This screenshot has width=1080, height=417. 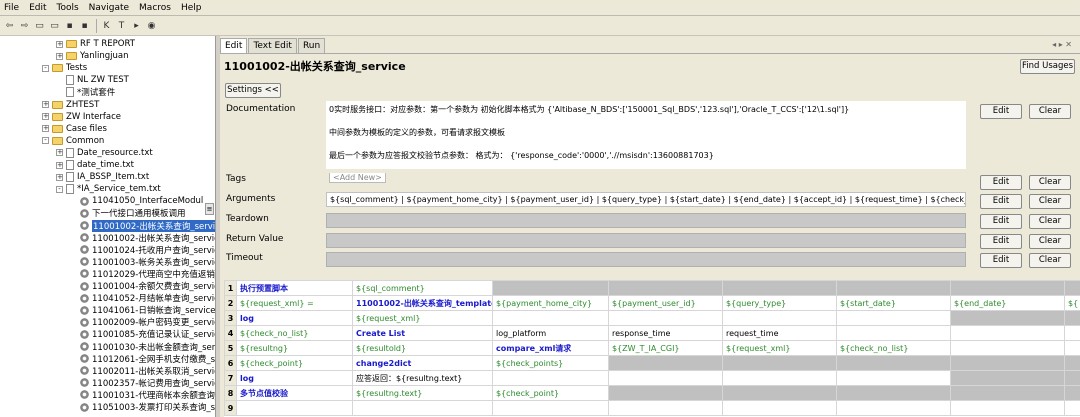 I want to click on settings-toggle-button: Settings <<, so click(x=253, y=90).